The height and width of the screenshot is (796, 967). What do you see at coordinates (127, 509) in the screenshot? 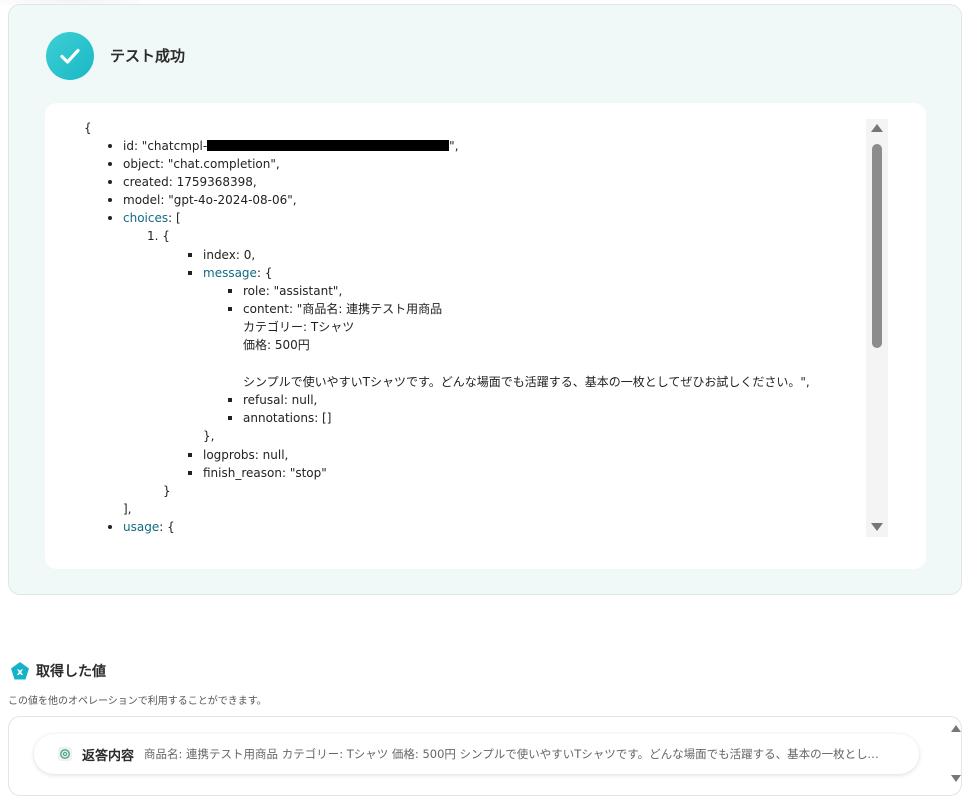
I see `json-choices-close: ],` at bounding box center [127, 509].